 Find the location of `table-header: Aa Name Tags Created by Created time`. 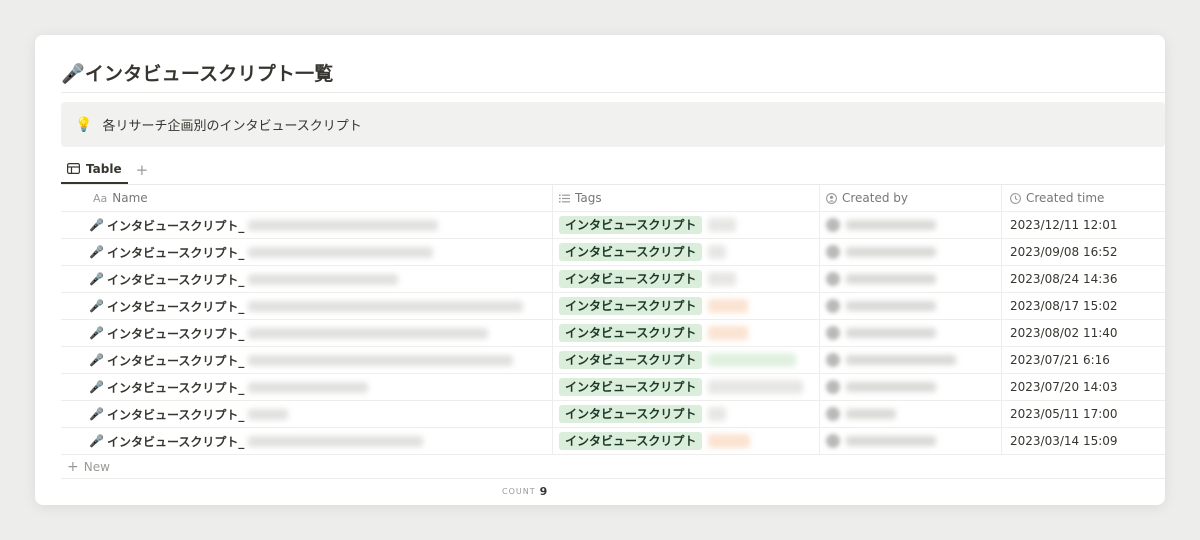

table-header: Aa Name Tags Created by Created time is located at coordinates (613, 198).